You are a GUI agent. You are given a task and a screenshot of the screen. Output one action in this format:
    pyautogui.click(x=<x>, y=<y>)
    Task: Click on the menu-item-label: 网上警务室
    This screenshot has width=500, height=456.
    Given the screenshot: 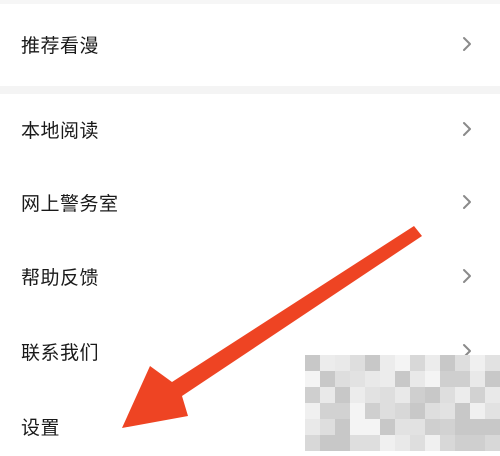 What is the action you would take?
    pyautogui.click(x=70, y=203)
    